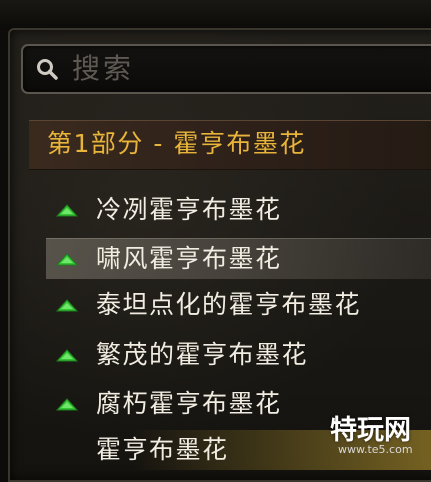 This screenshot has width=431, height=482. Describe the element at coordinates (370, 430) in the screenshot. I see `watermark-text: 特玩网` at that location.